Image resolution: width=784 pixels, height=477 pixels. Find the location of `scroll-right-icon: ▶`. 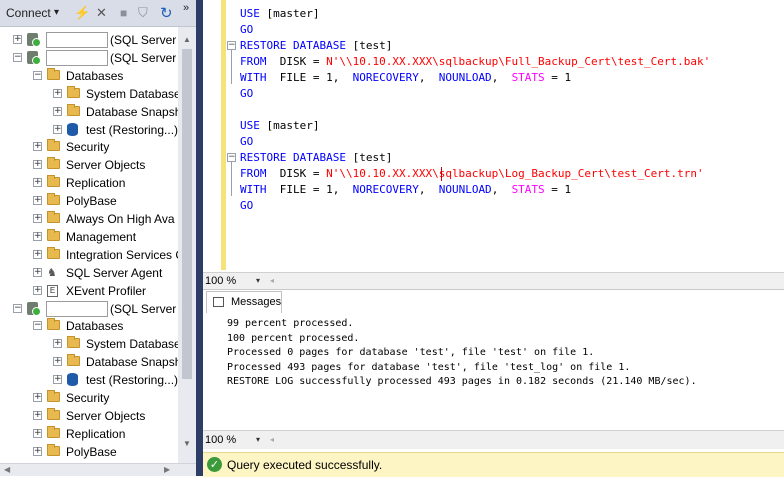

scroll-right-icon: ▶ is located at coordinates (167, 470).